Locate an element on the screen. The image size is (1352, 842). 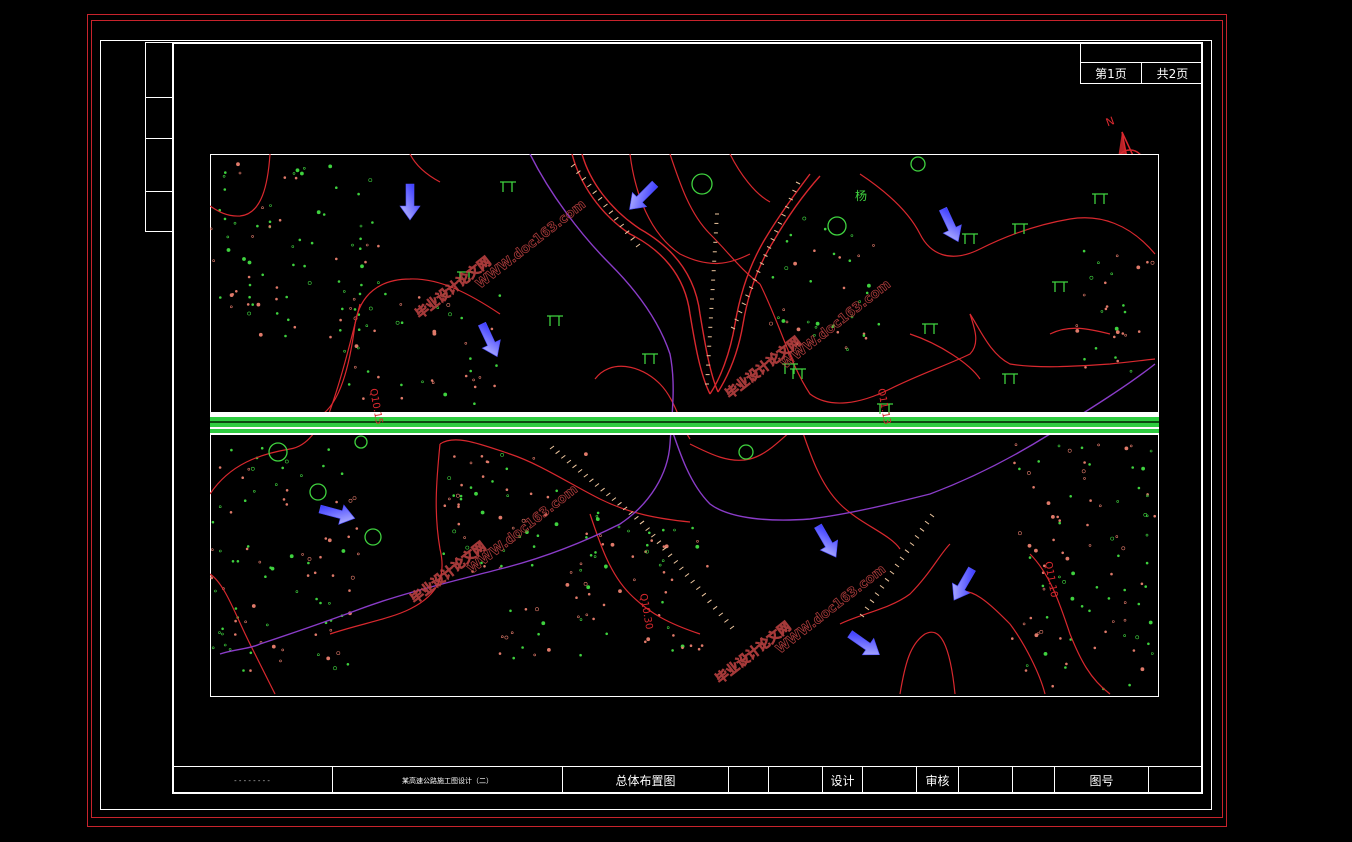
north-label: N is located at coordinates (1110, 121).